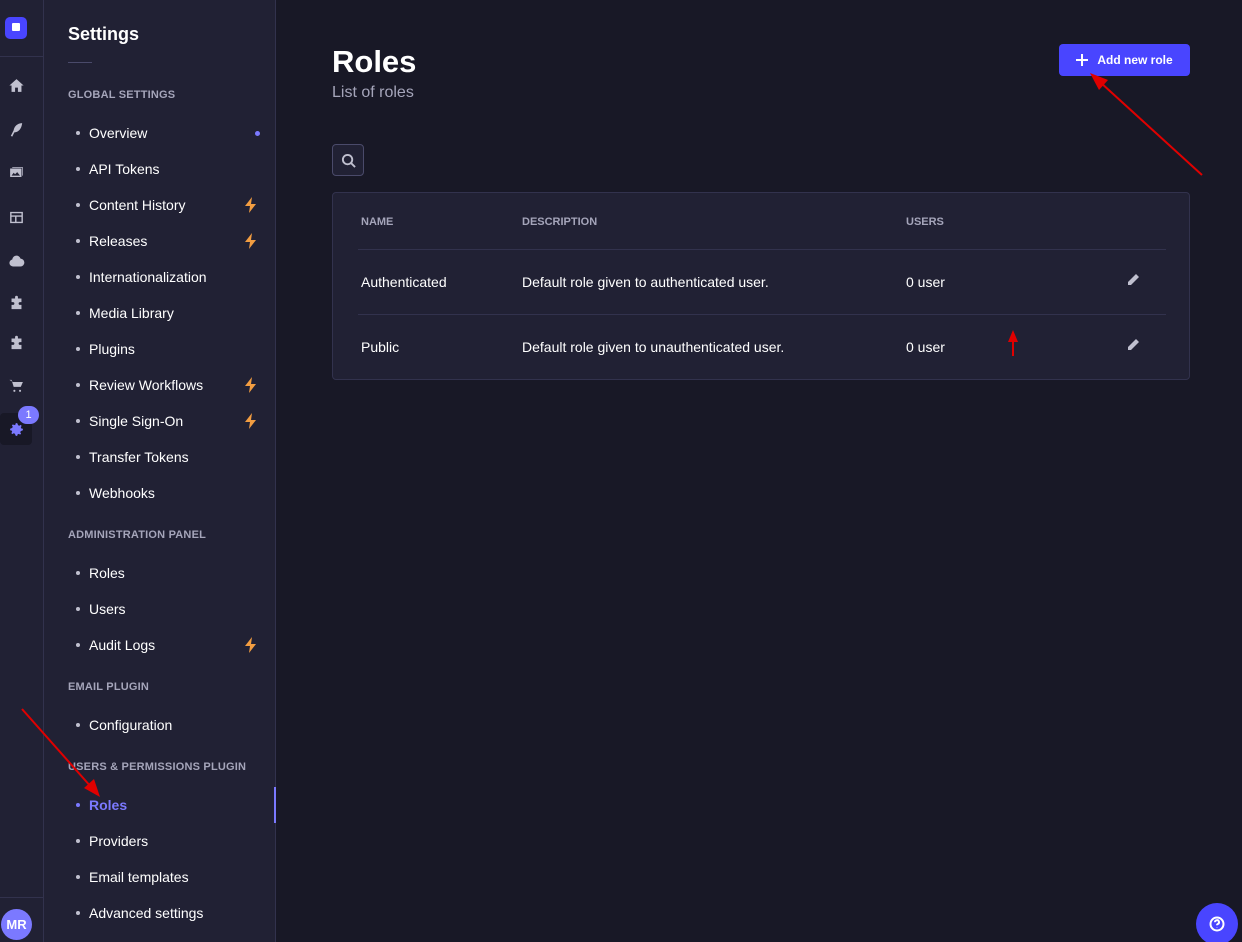 This screenshot has height=942, width=1242. I want to click on nav-item-media-library: Media Library, so click(172, 313).